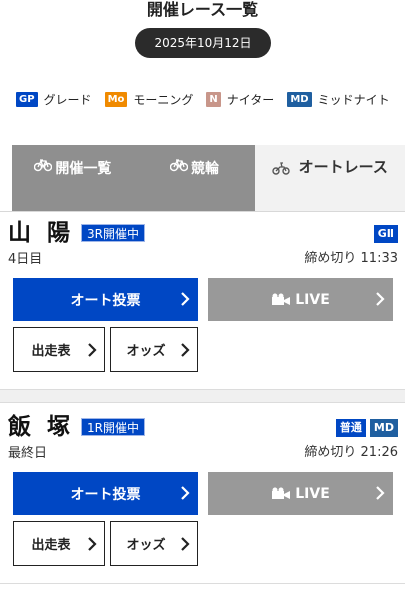 The height and width of the screenshot is (604, 405). I want to click on legend-badge: Mo, so click(116, 99).